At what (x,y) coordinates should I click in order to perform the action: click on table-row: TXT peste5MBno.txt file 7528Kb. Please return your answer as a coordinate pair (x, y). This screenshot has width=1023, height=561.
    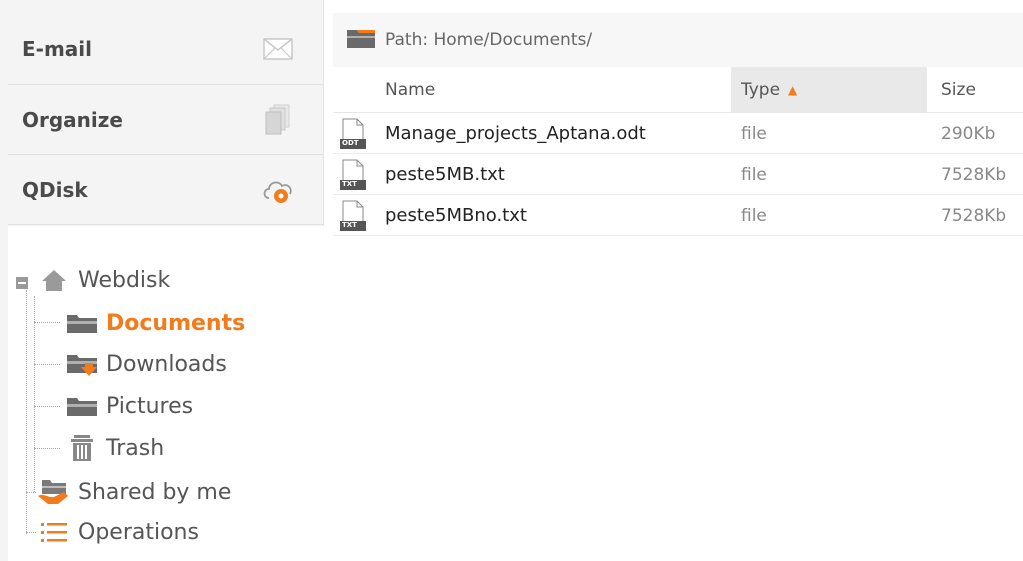
    Looking at the image, I should click on (678, 216).